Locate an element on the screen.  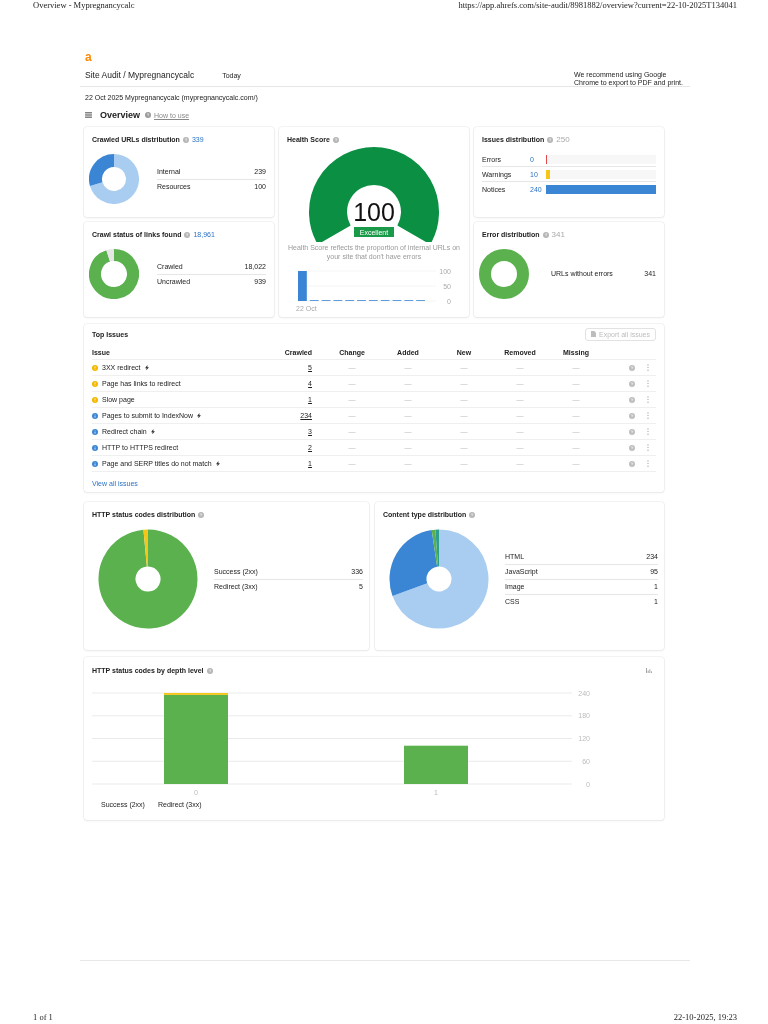
chart-bar is located at coordinates (436, 764).